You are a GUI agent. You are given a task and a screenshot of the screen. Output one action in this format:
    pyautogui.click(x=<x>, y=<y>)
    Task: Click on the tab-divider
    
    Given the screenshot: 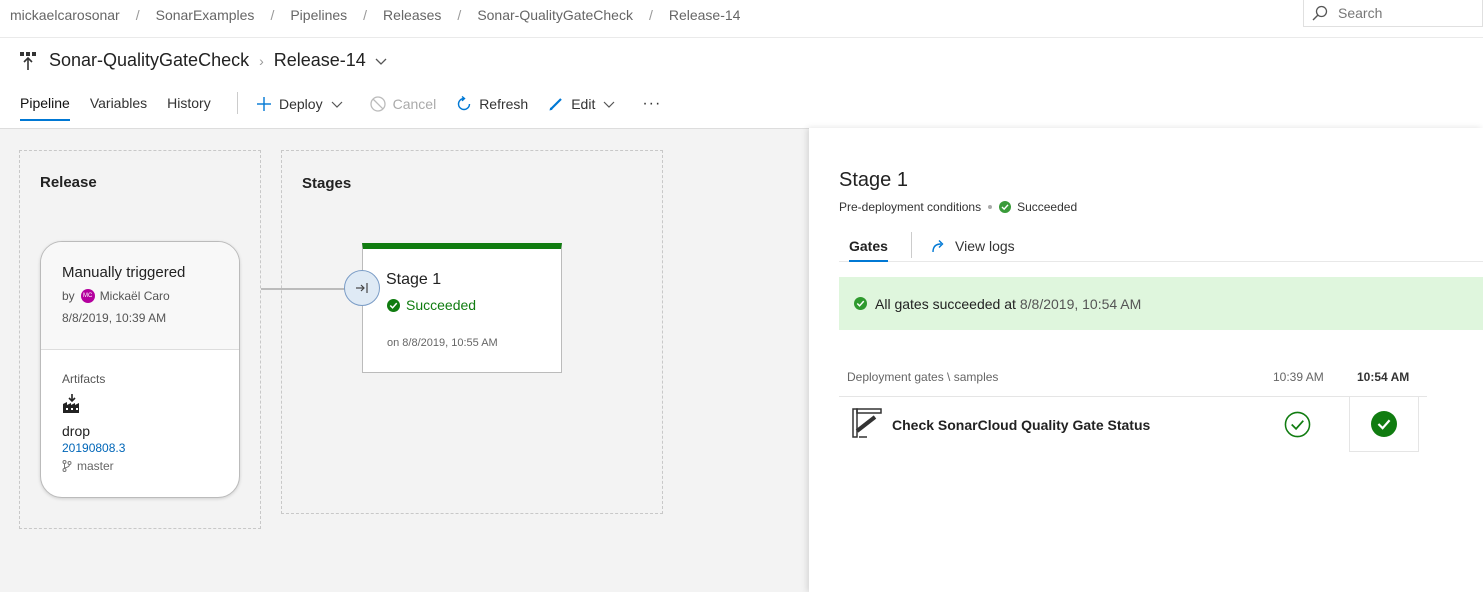 What is the action you would take?
    pyautogui.click(x=911, y=245)
    